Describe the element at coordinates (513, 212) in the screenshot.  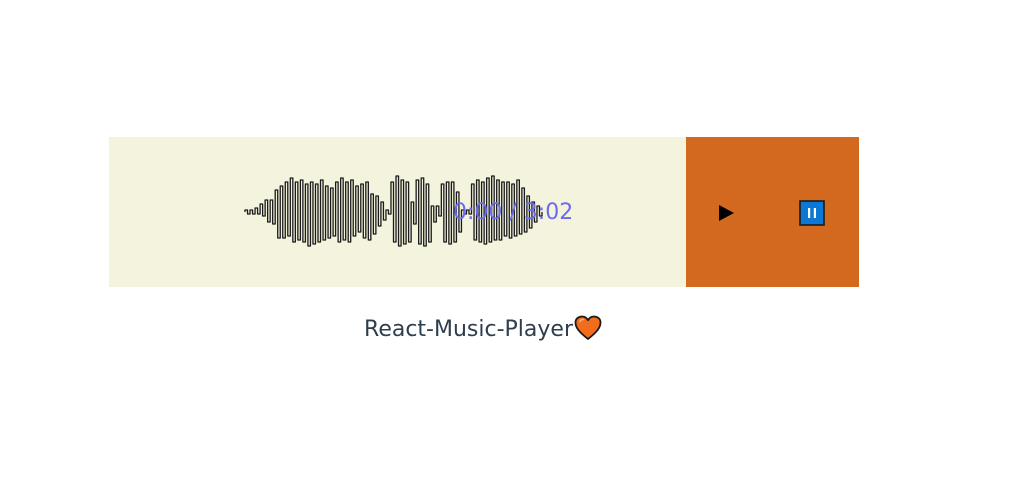
I see `time-display: 0:00 / 3:02` at that location.